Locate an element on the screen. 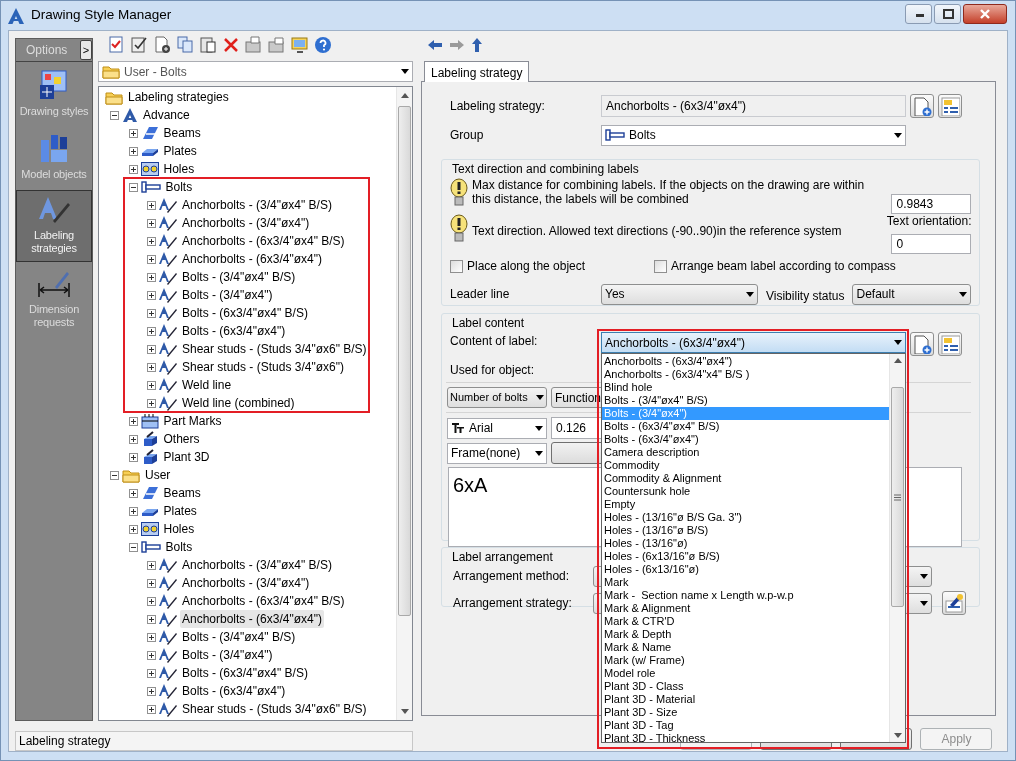  field-label: Leader line is located at coordinates (480, 294).